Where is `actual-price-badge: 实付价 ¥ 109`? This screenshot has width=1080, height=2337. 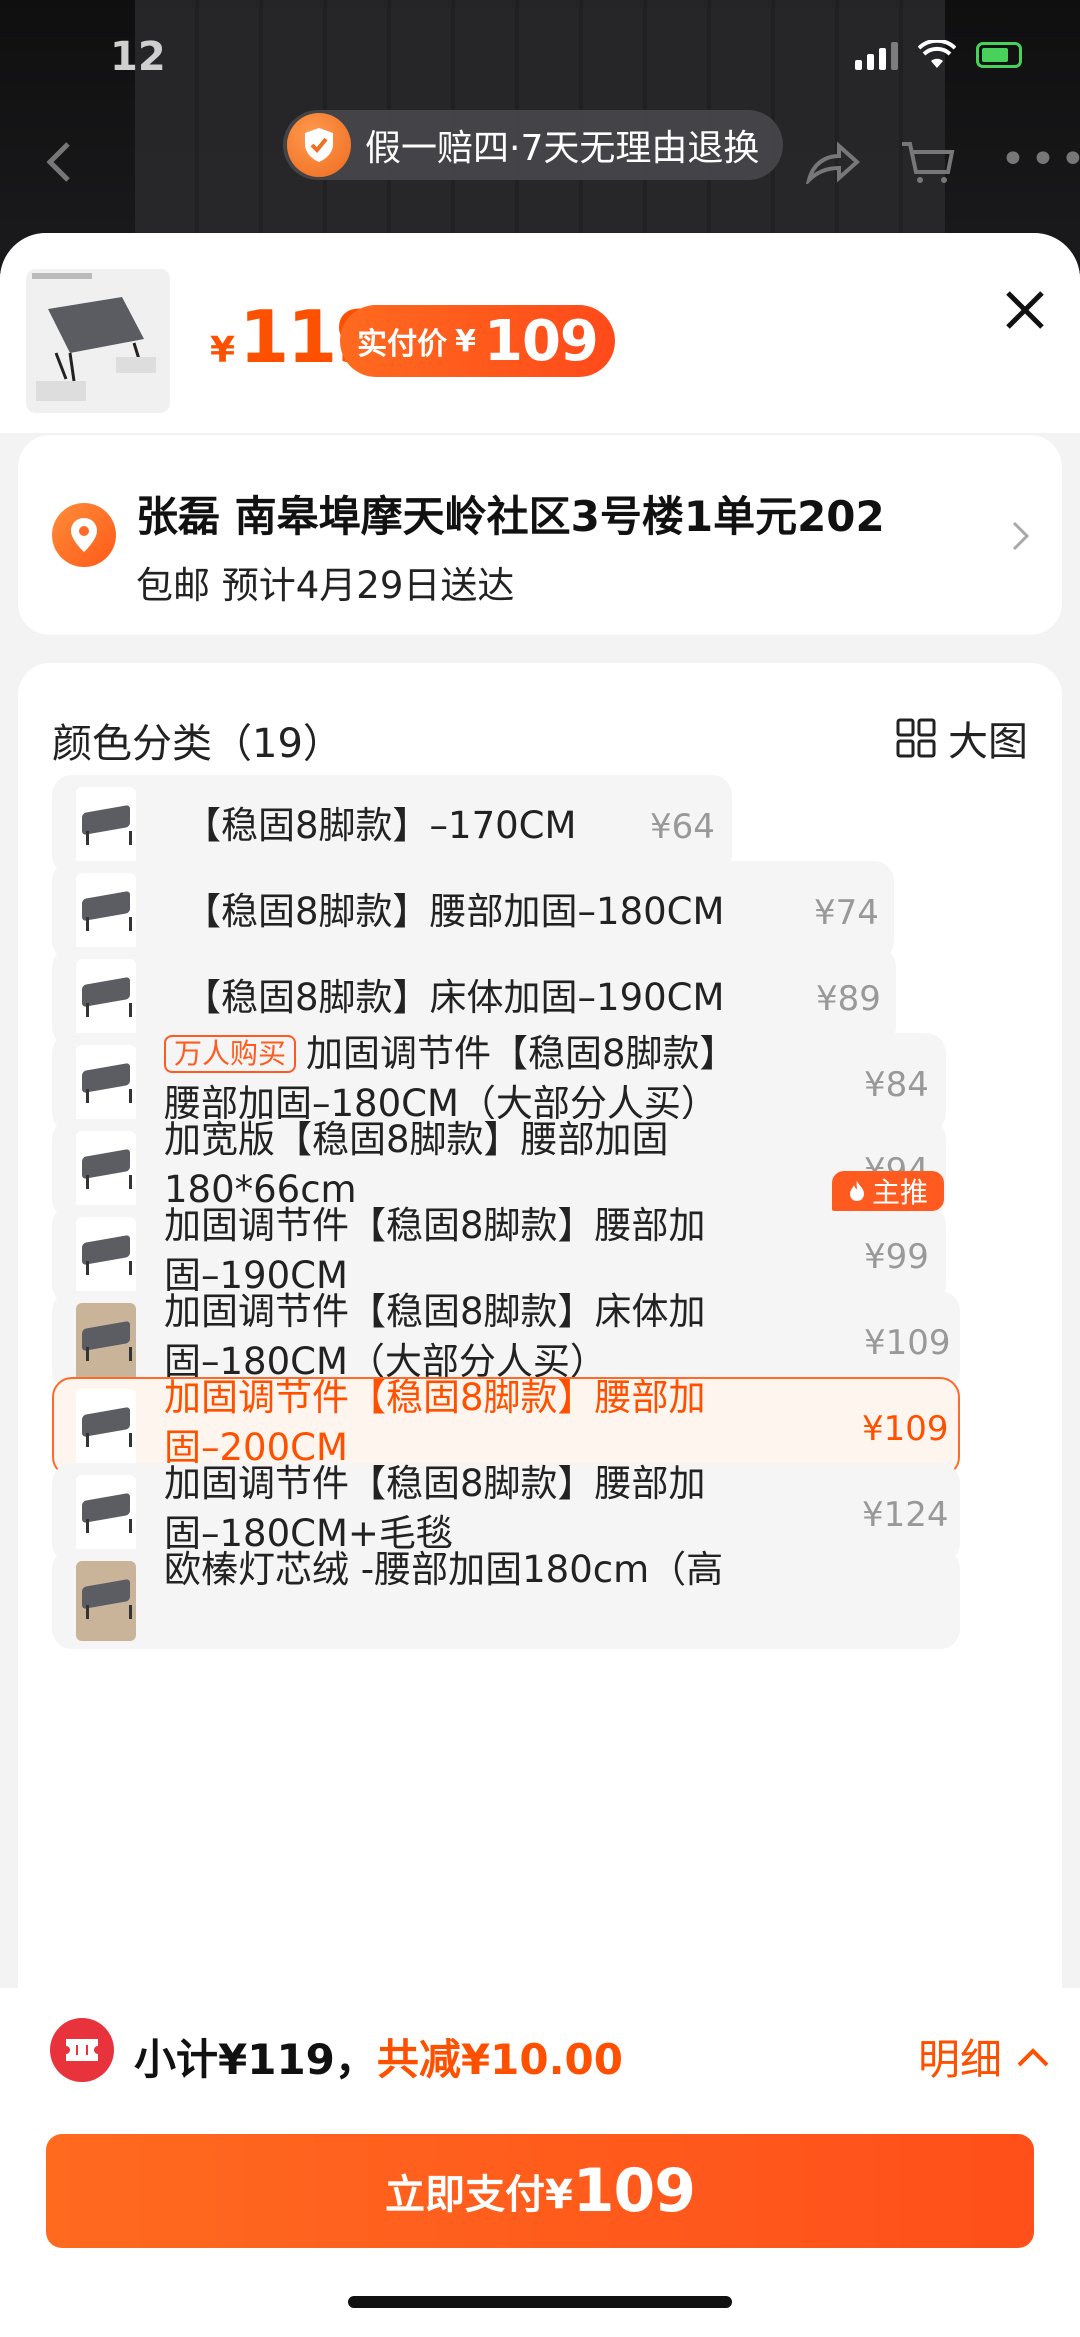 actual-price-badge: 实付价 ¥ 109 is located at coordinates (477, 341).